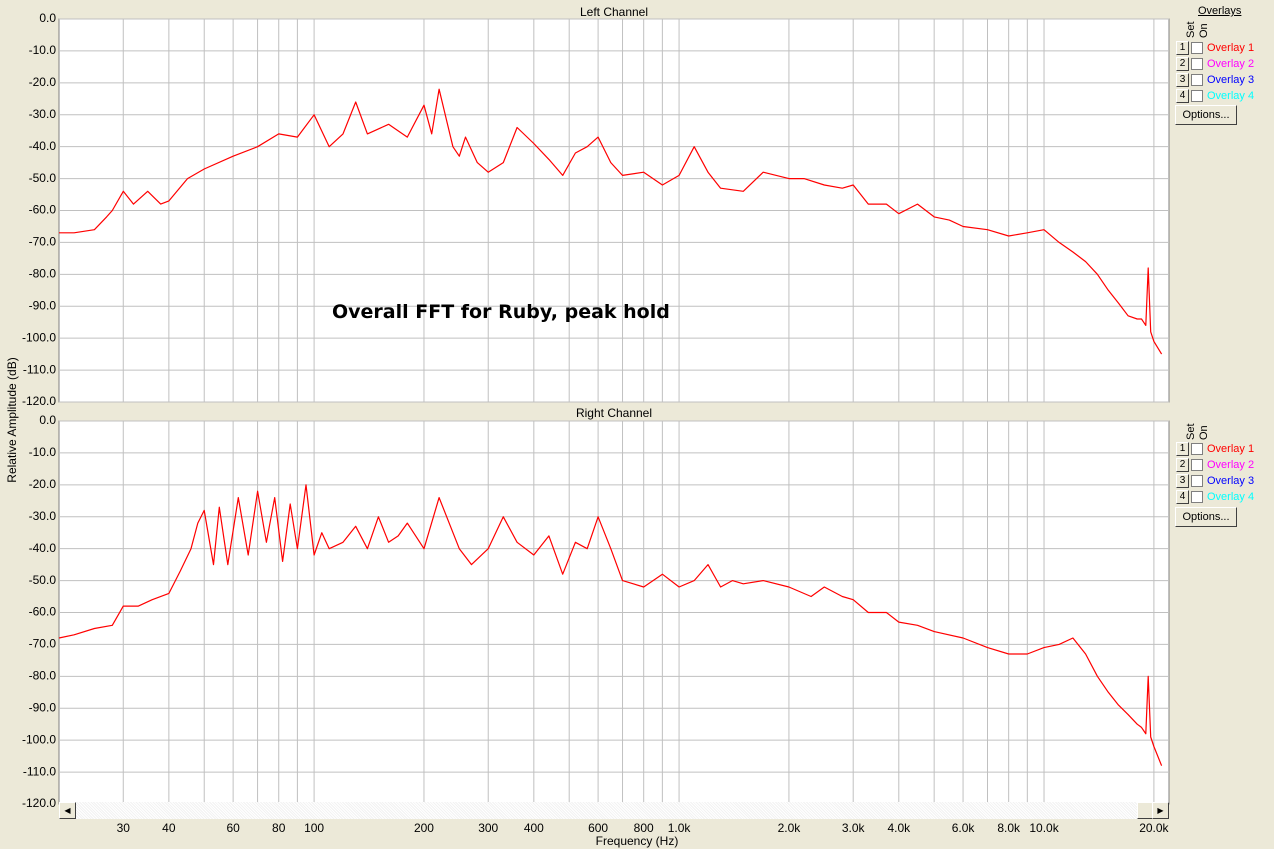  Describe the element at coordinates (1044, 828) in the screenshot. I see `x-tick-label: 10.0k` at that location.